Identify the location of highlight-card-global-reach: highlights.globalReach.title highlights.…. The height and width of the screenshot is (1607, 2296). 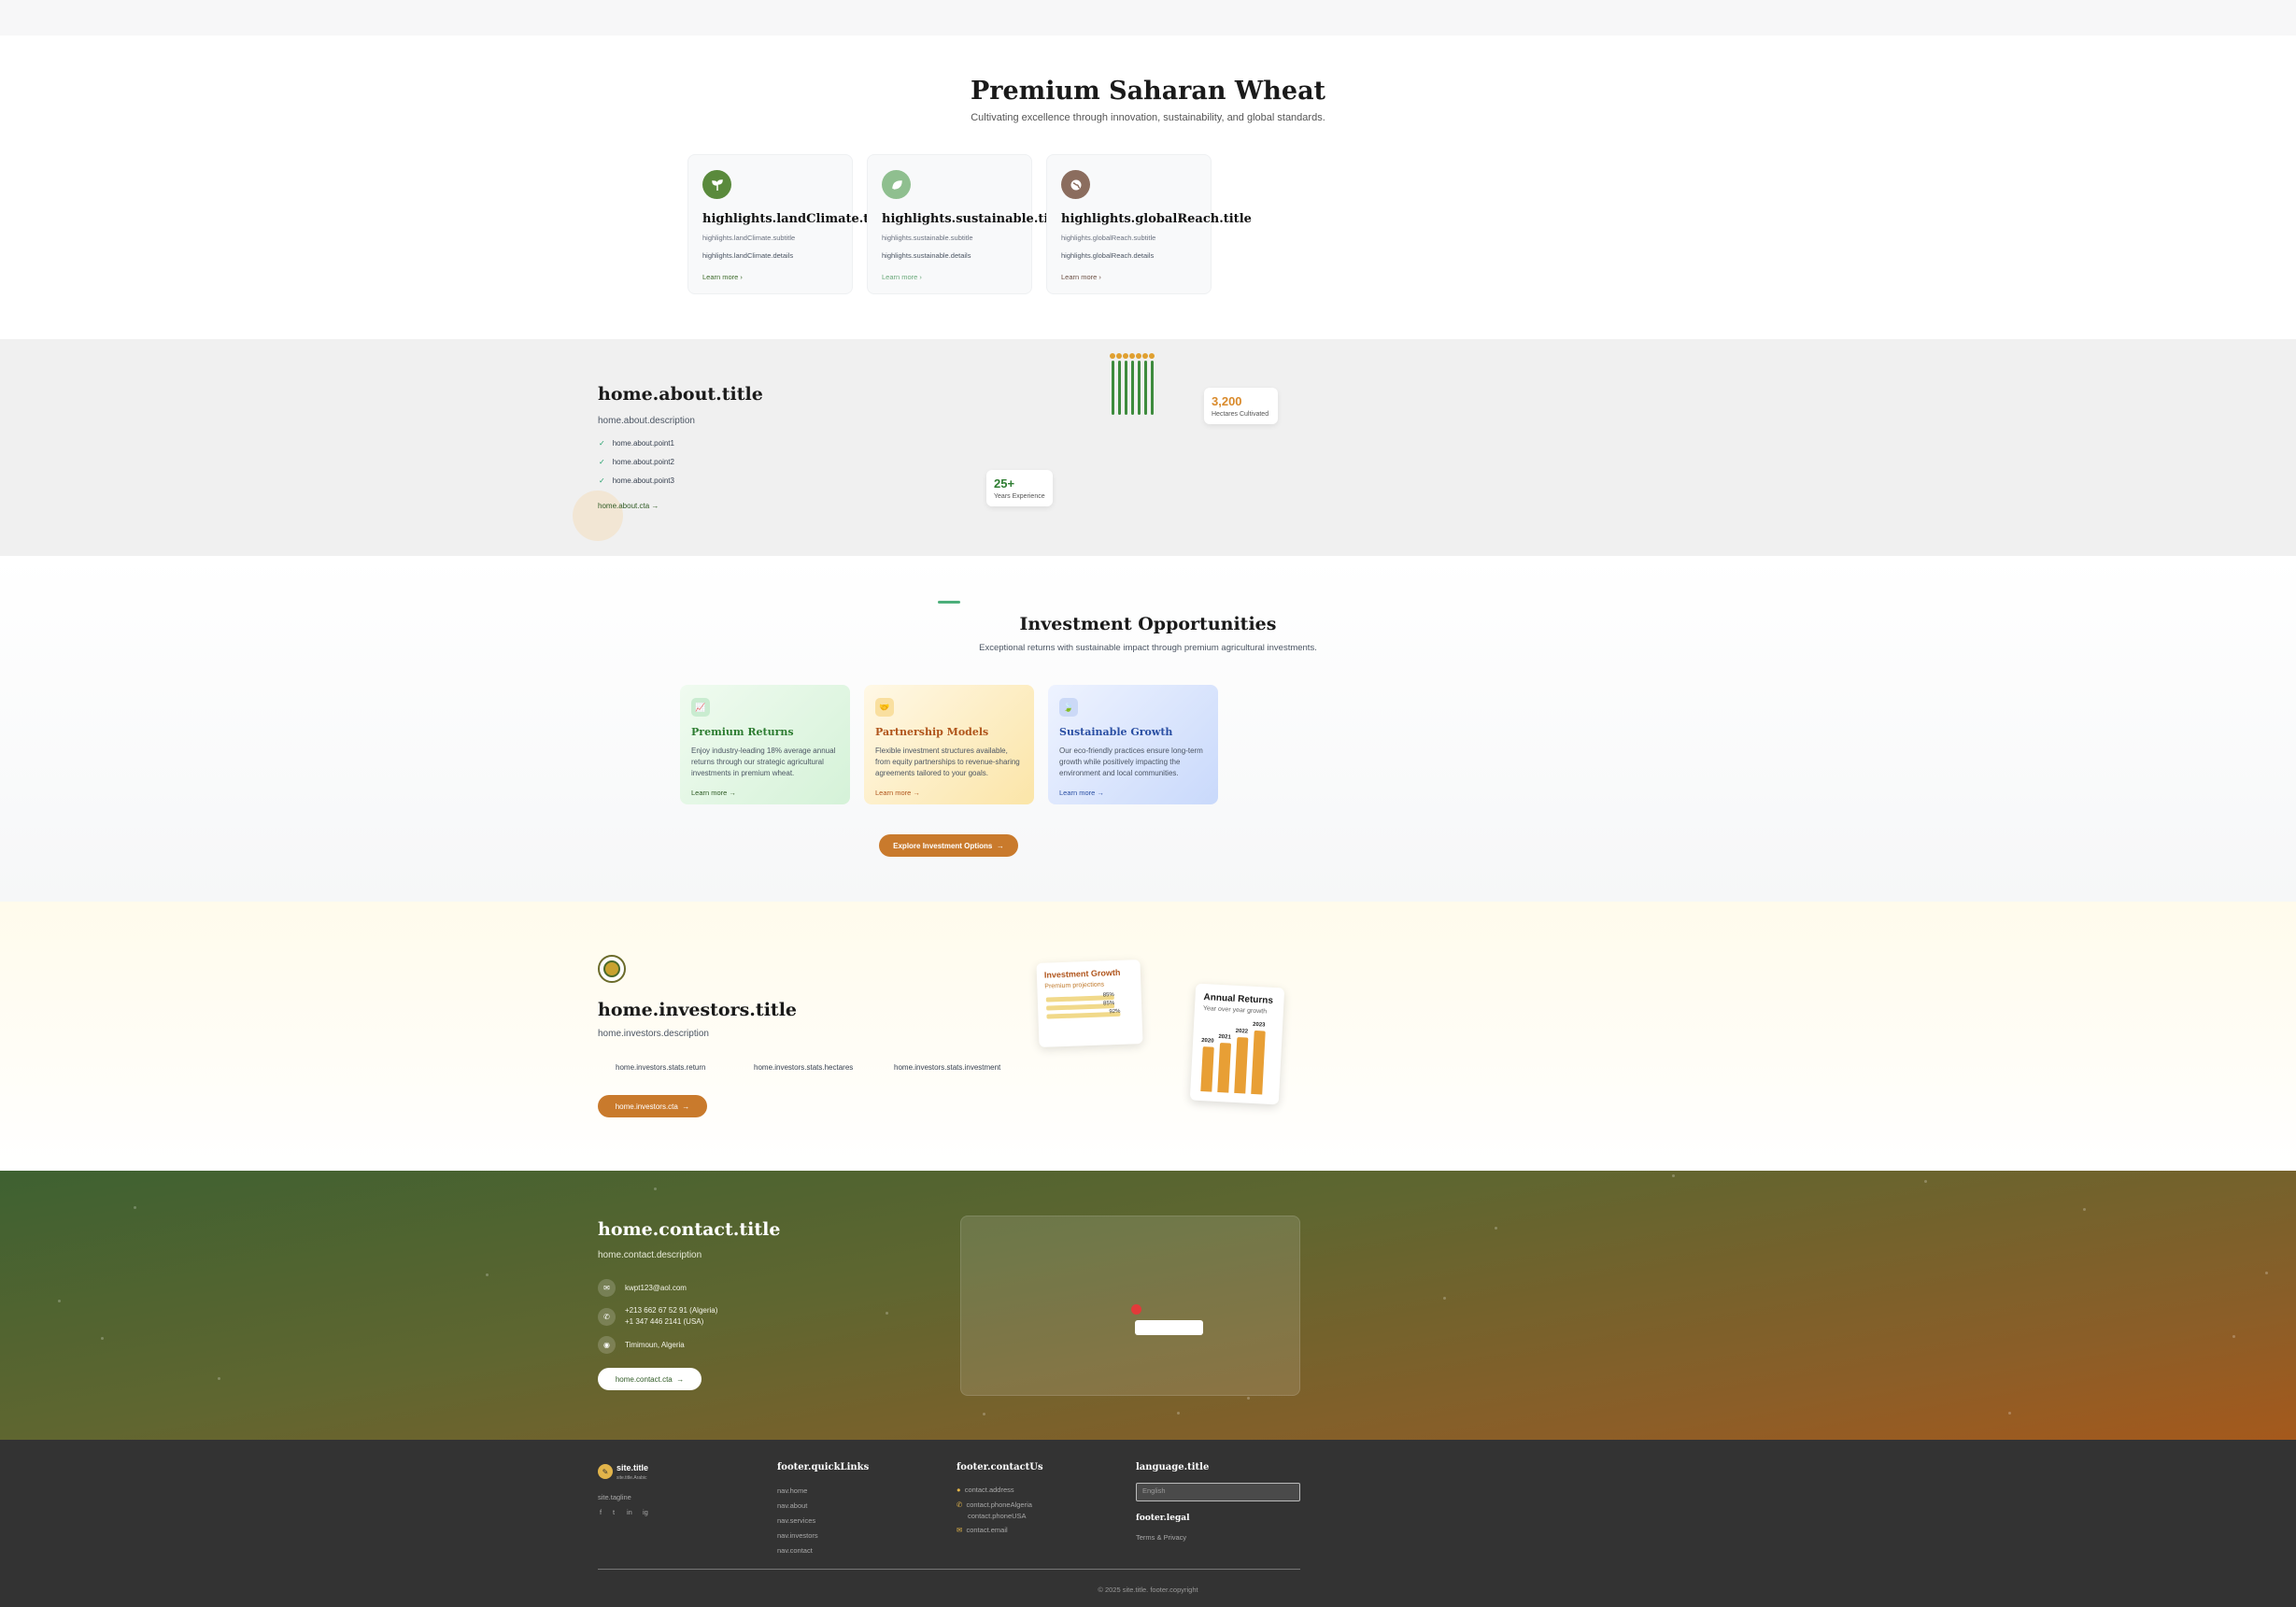
(1149, 224).